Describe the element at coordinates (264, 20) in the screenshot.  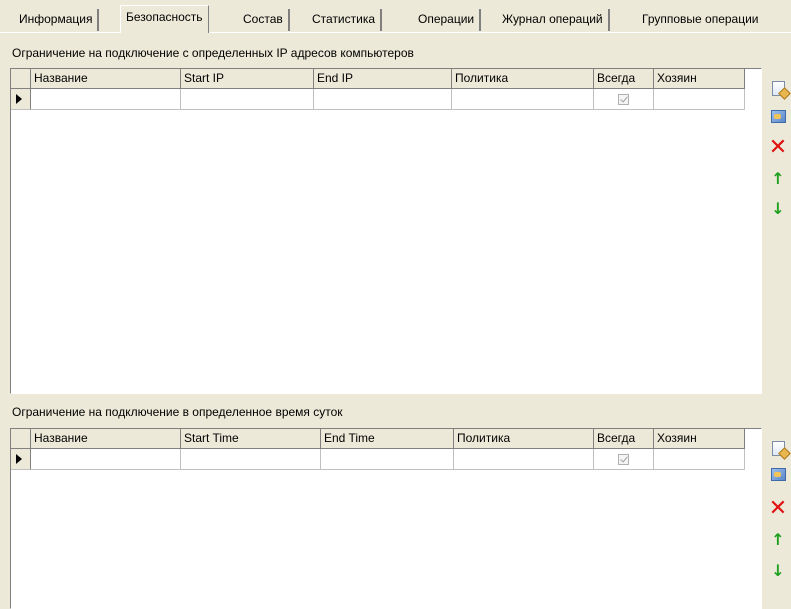
I see `tab-composition: Состав` at that location.